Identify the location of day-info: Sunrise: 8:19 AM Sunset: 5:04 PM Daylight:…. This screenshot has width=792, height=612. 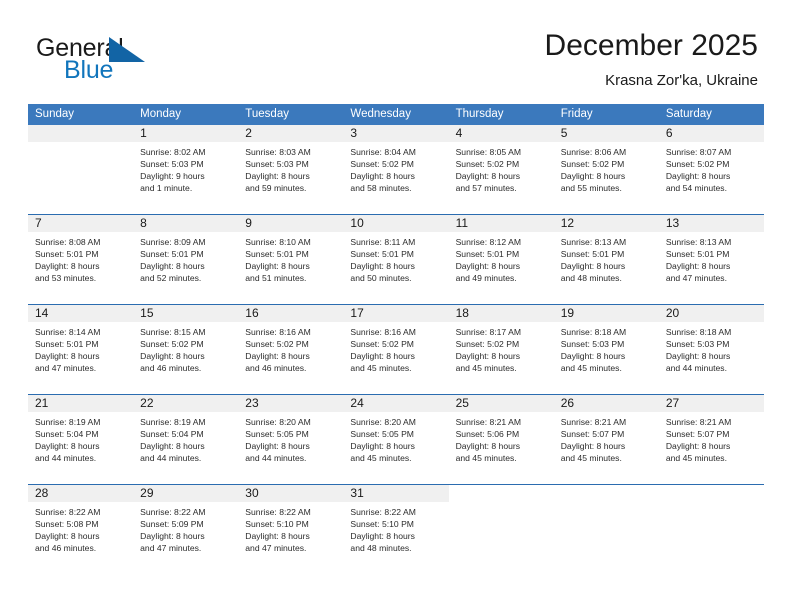
(185, 438).